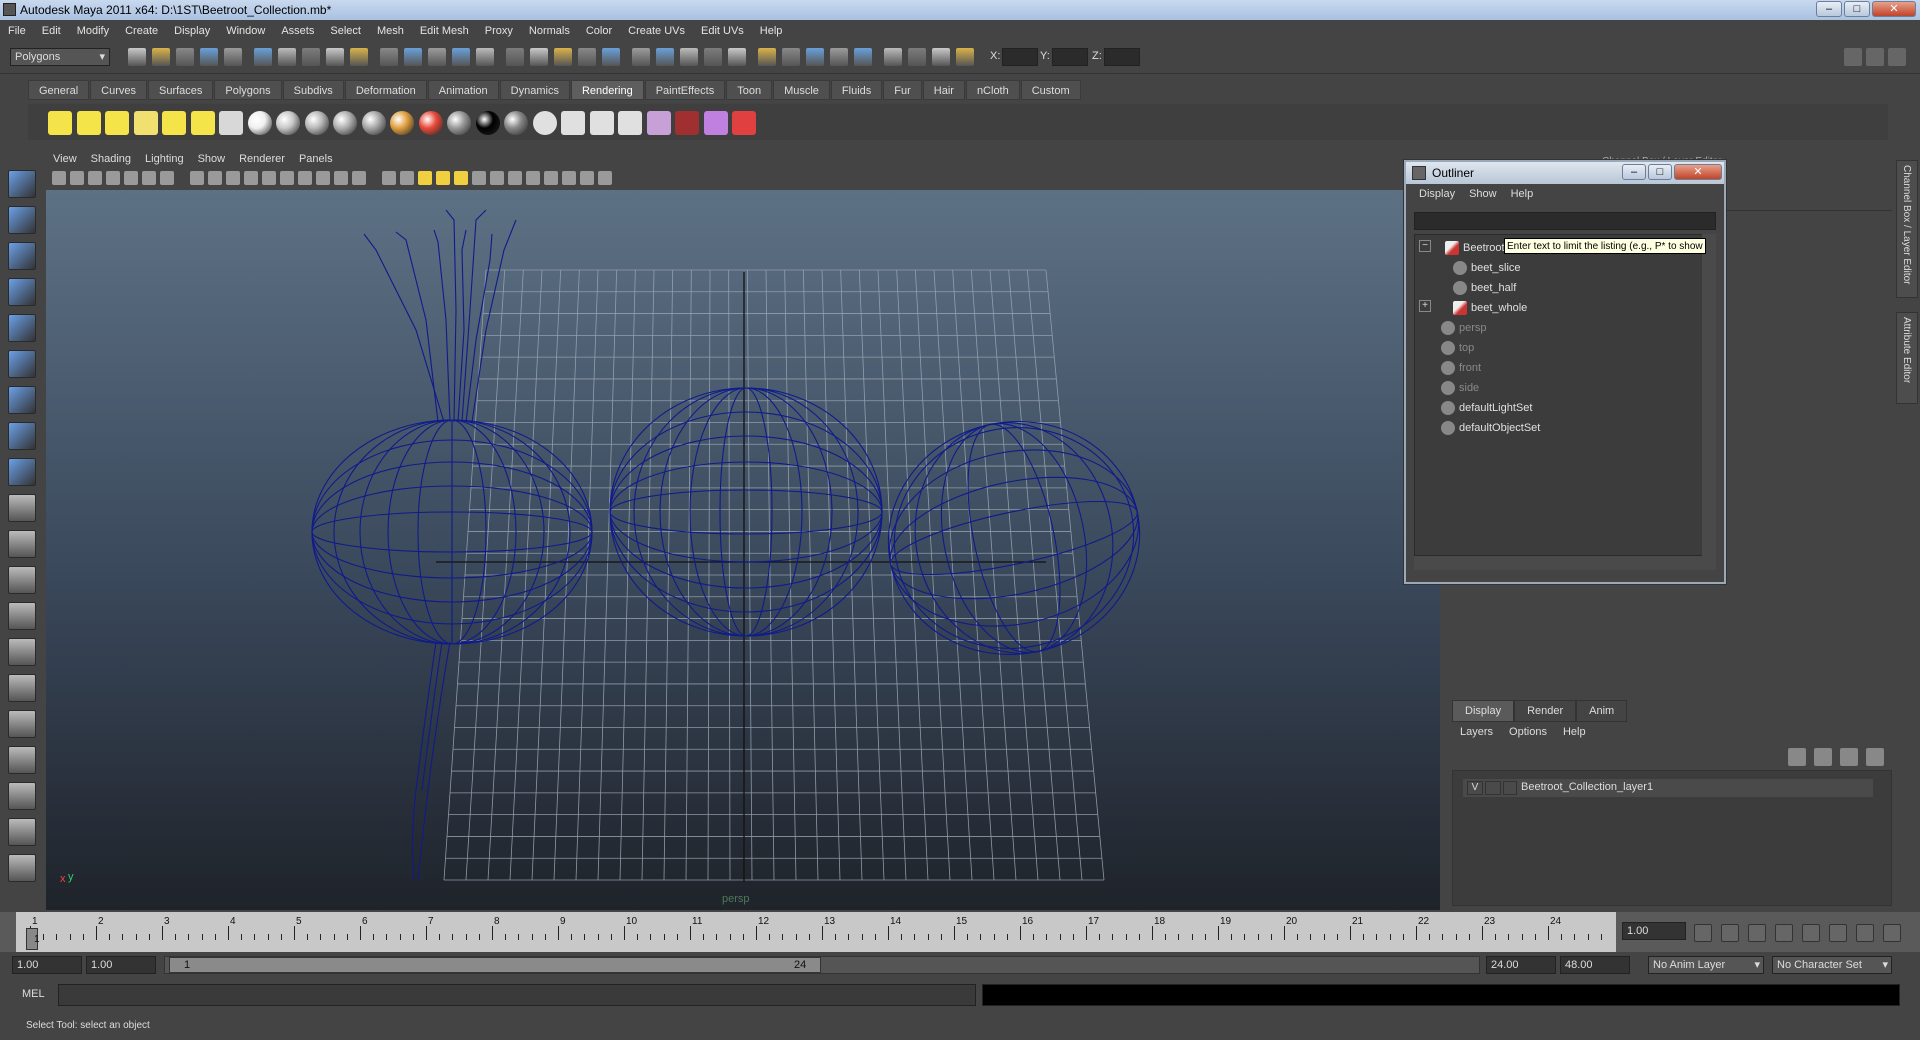 The height and width of the screenshot is (1040, 1920). I want to click on z-input, so click(1122, 57).